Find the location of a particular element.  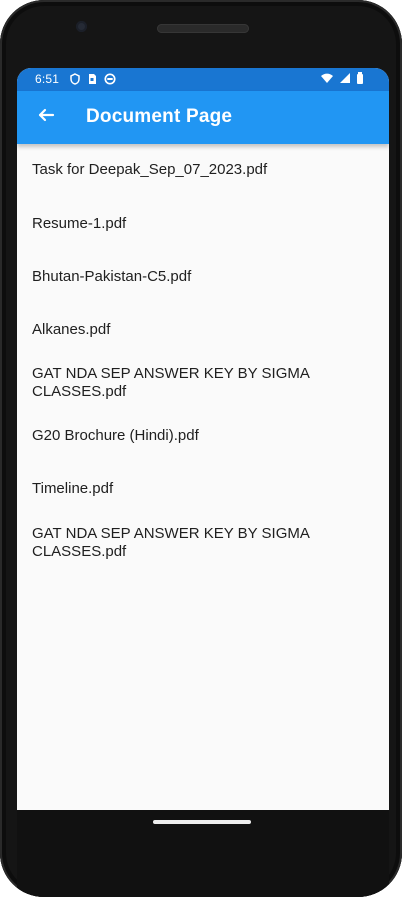

back-arrow-icon is located at coordinates (46, 117).